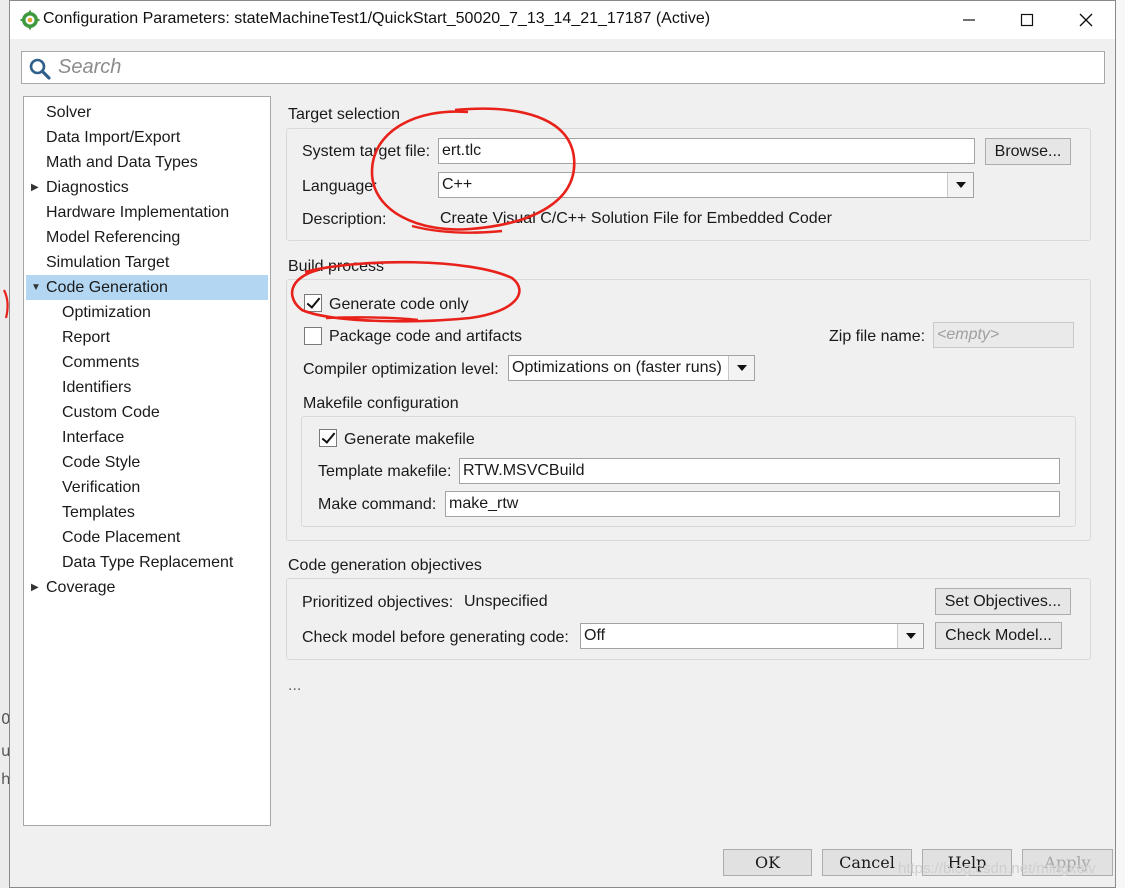  What do you see at coordinates (399, 304) in the screenshot?
I see `generate-code-only-label: Generate code only` at bounding box center [399, 304].